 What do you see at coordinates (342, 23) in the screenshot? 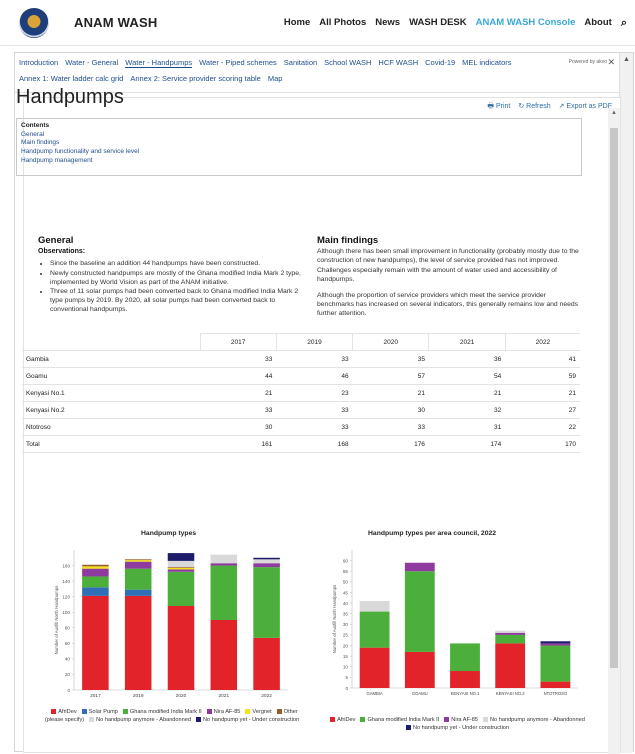
I see `nav-all-photos: All Photos` at bounding box center [342, 23].